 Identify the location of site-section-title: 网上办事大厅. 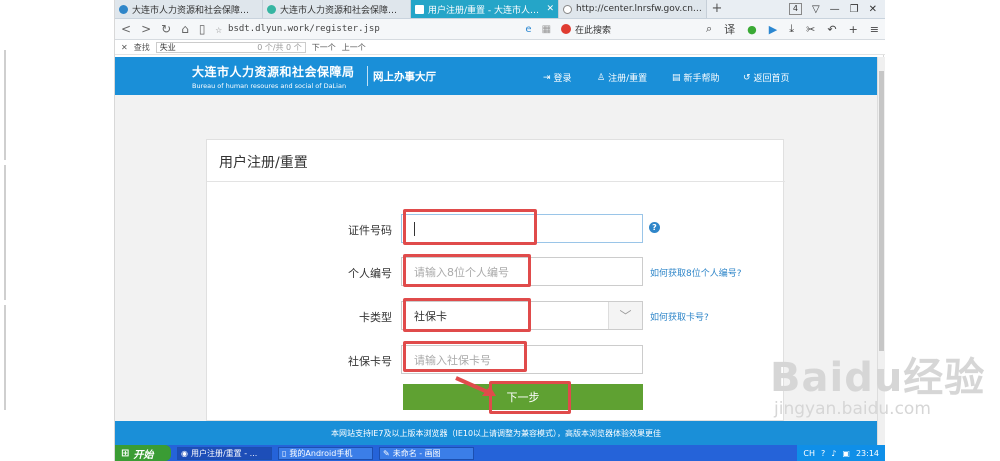
(404, 77).